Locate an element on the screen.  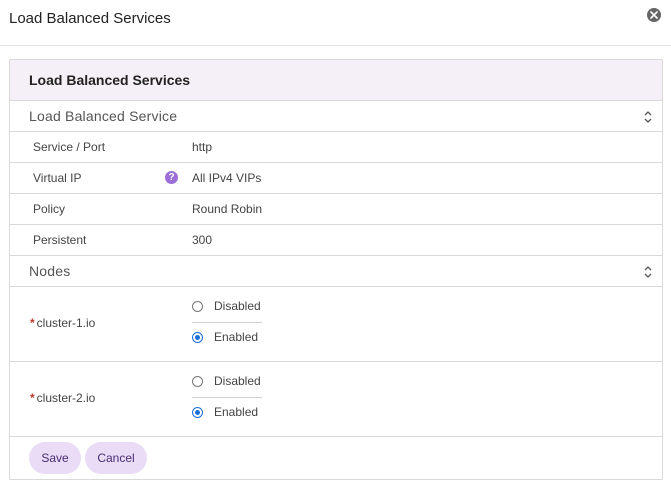
persistent-label: Persistent is located at coordinates (60, 240).